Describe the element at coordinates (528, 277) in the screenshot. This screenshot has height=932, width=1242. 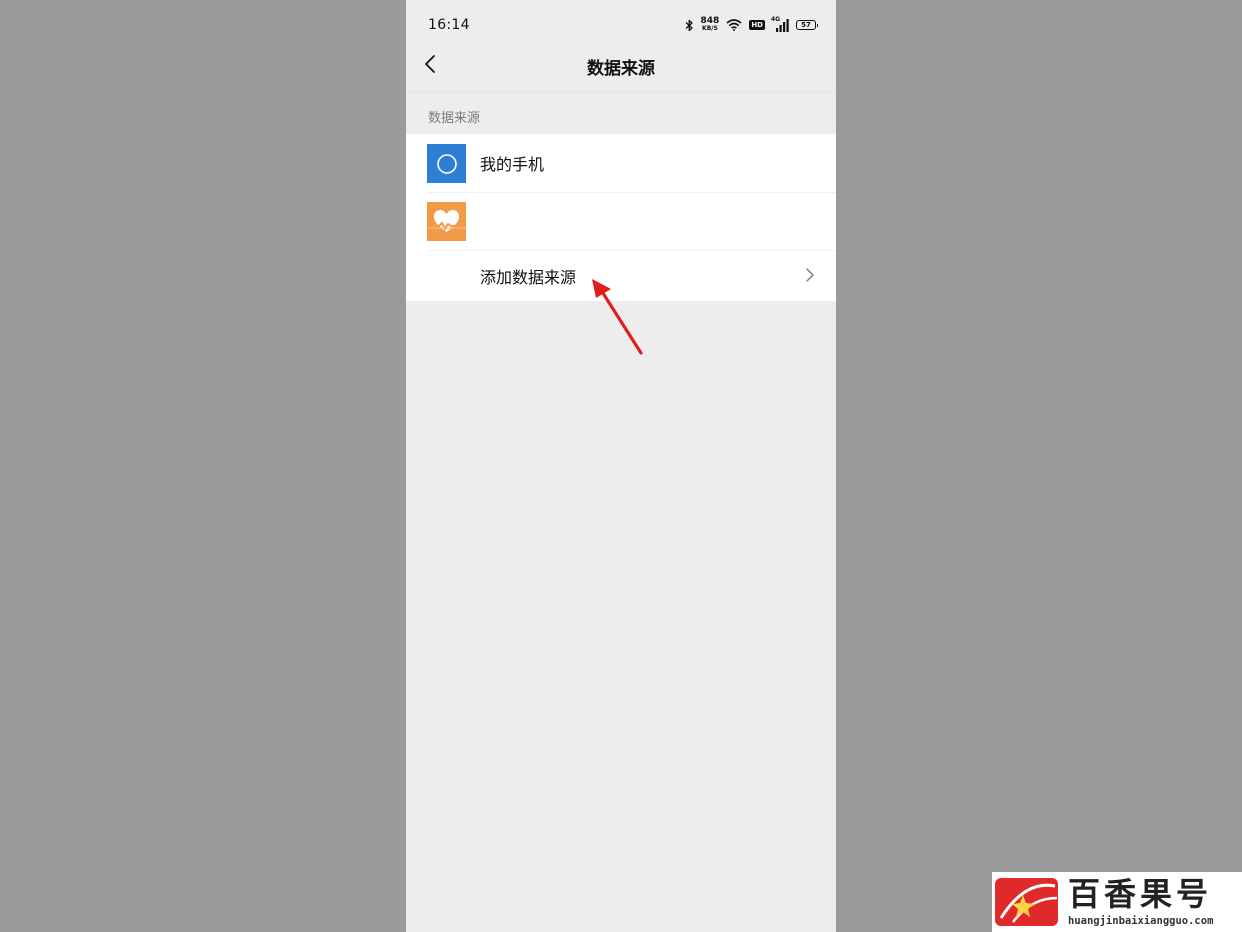
I see `add-data-source-label: 添加数据来源` at that location.